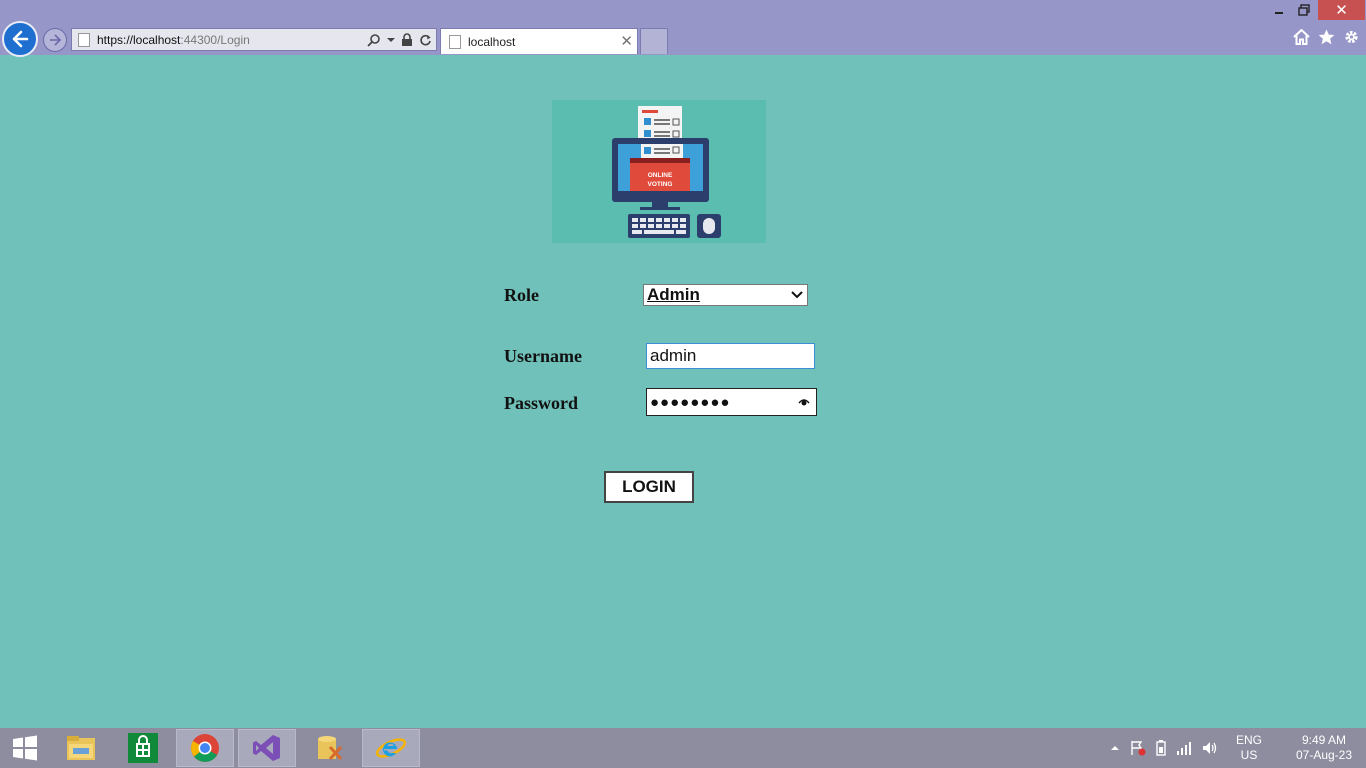  I want to click on lang-code: ENG, so click(1248, 740).